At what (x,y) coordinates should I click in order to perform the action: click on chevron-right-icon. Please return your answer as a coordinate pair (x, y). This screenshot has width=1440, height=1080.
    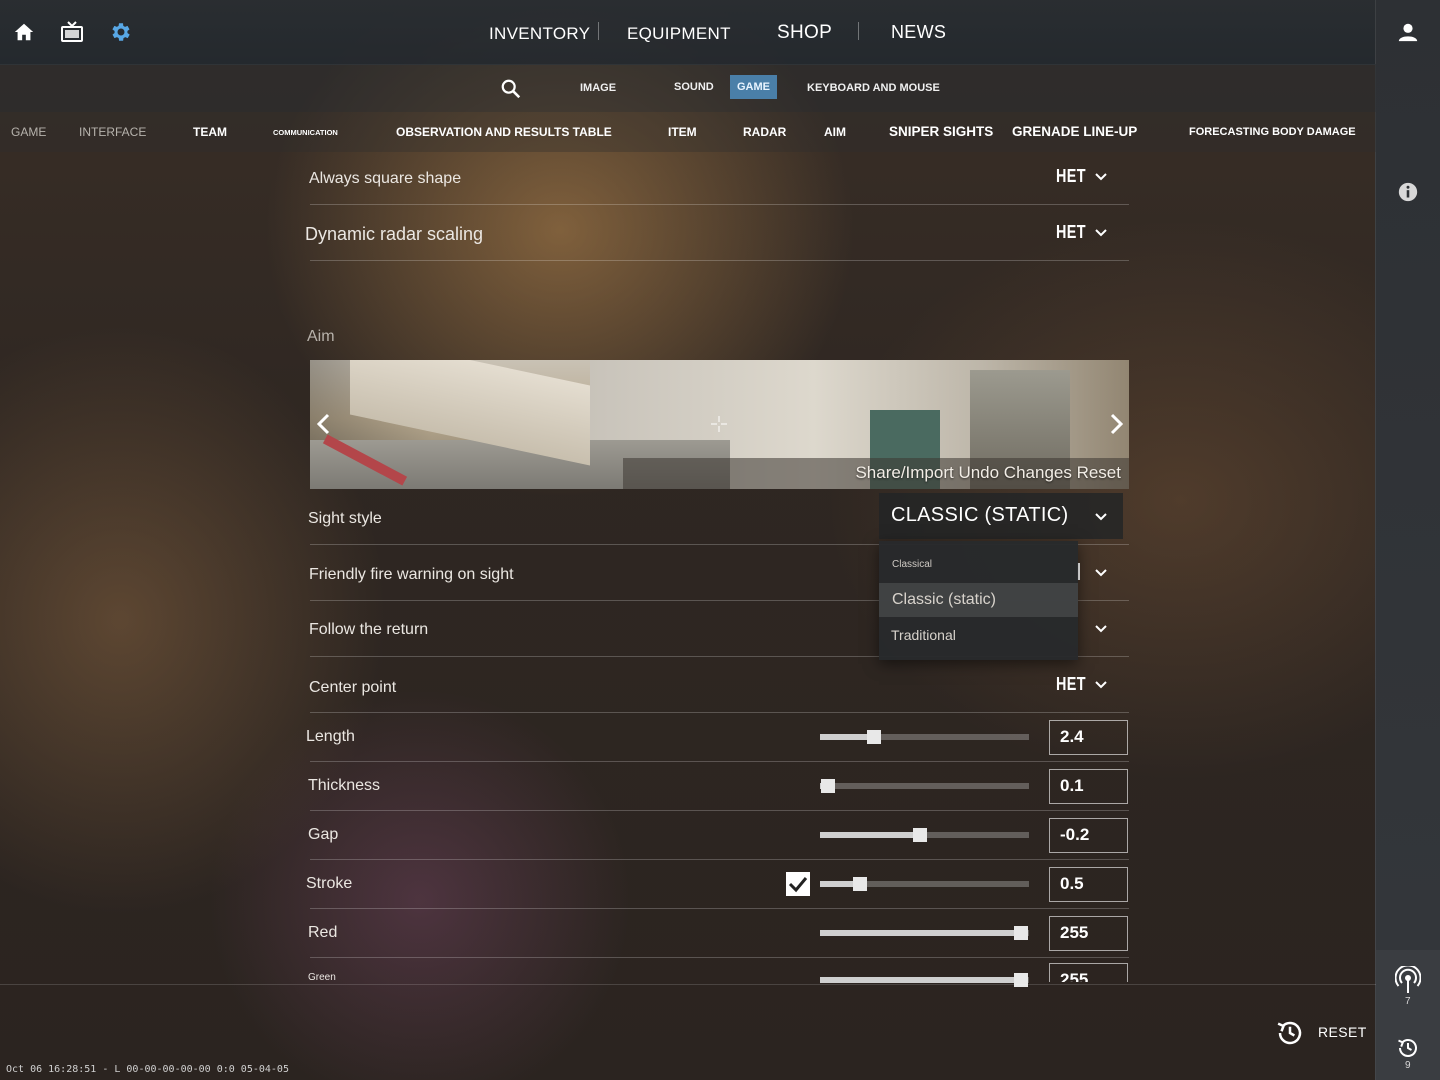
    Looking at the image, I should click on (1116, 424).